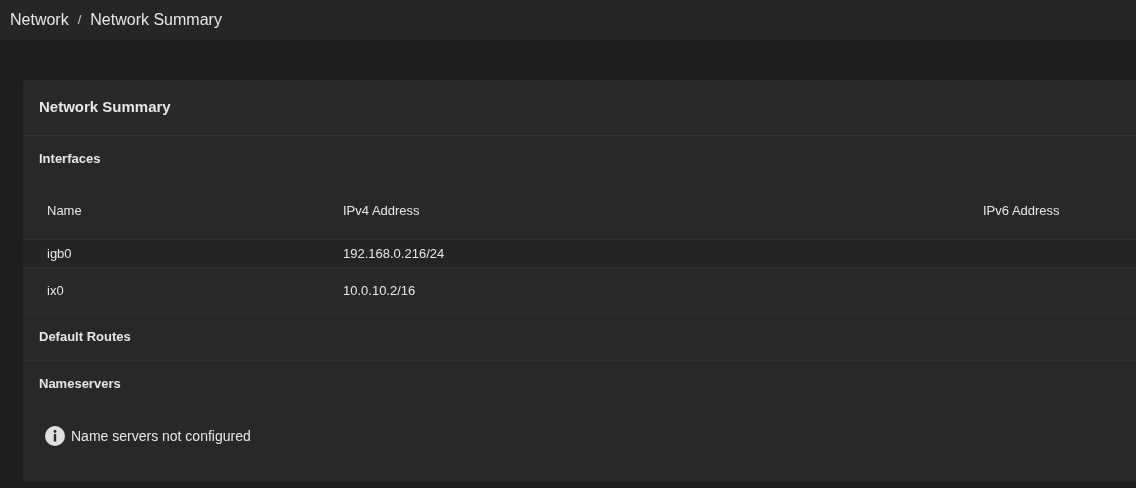 The width and height of the screenshot is (1136, 488). What do you see at coordinates (55, 290) in the screenshot?
I see `table-cell: ix0` at bounding box center [55, 290].